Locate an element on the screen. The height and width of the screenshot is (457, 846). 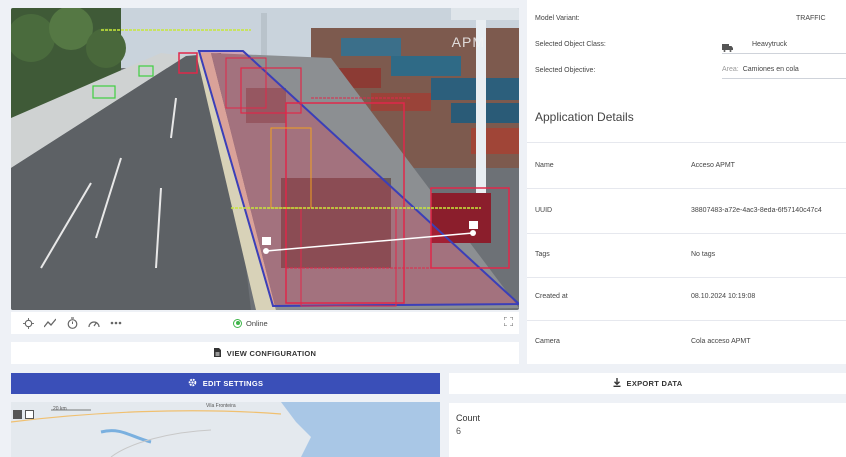
connection-status: Online is located at coordinates (250, 323).